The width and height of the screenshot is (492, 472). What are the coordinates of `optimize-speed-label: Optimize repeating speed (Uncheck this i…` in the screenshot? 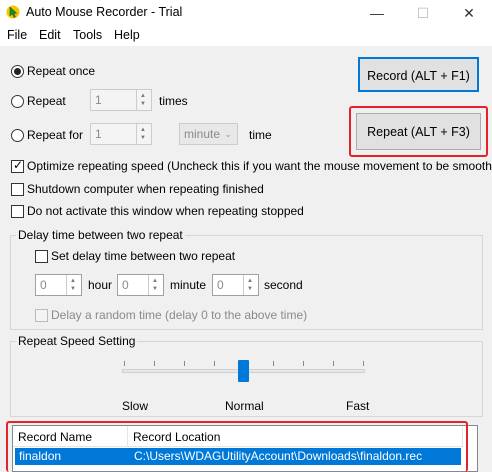 It's located at (259, 166).